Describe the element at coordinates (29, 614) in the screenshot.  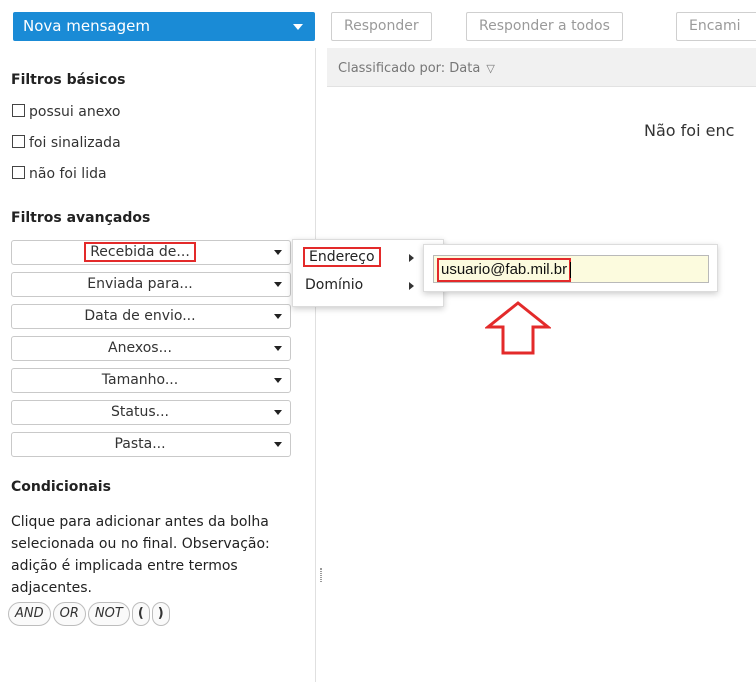
I see `and-bubble: AND` at that location.